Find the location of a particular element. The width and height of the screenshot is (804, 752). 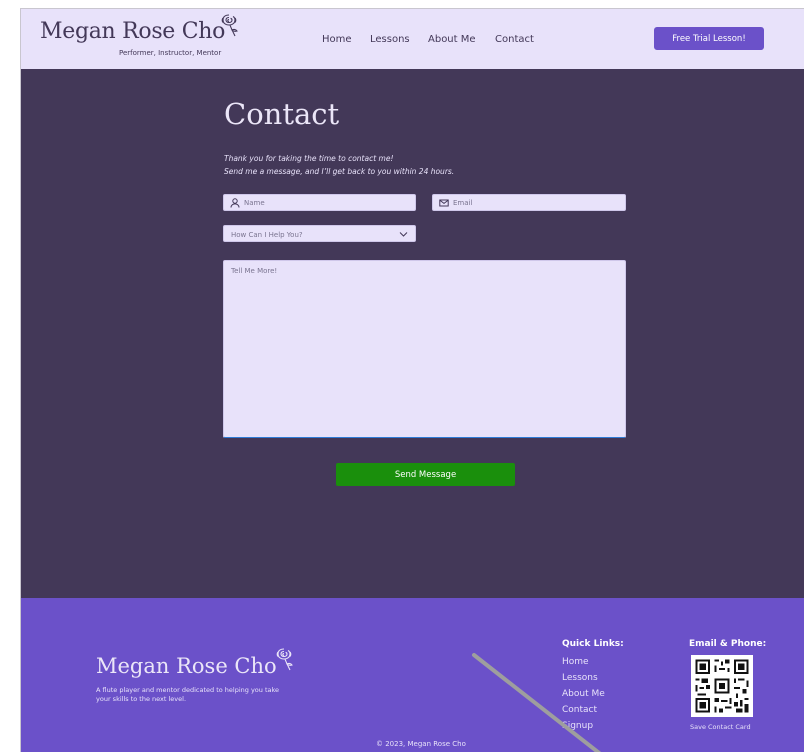

nav-about-me: About Me is located at coordinates (452, 39).